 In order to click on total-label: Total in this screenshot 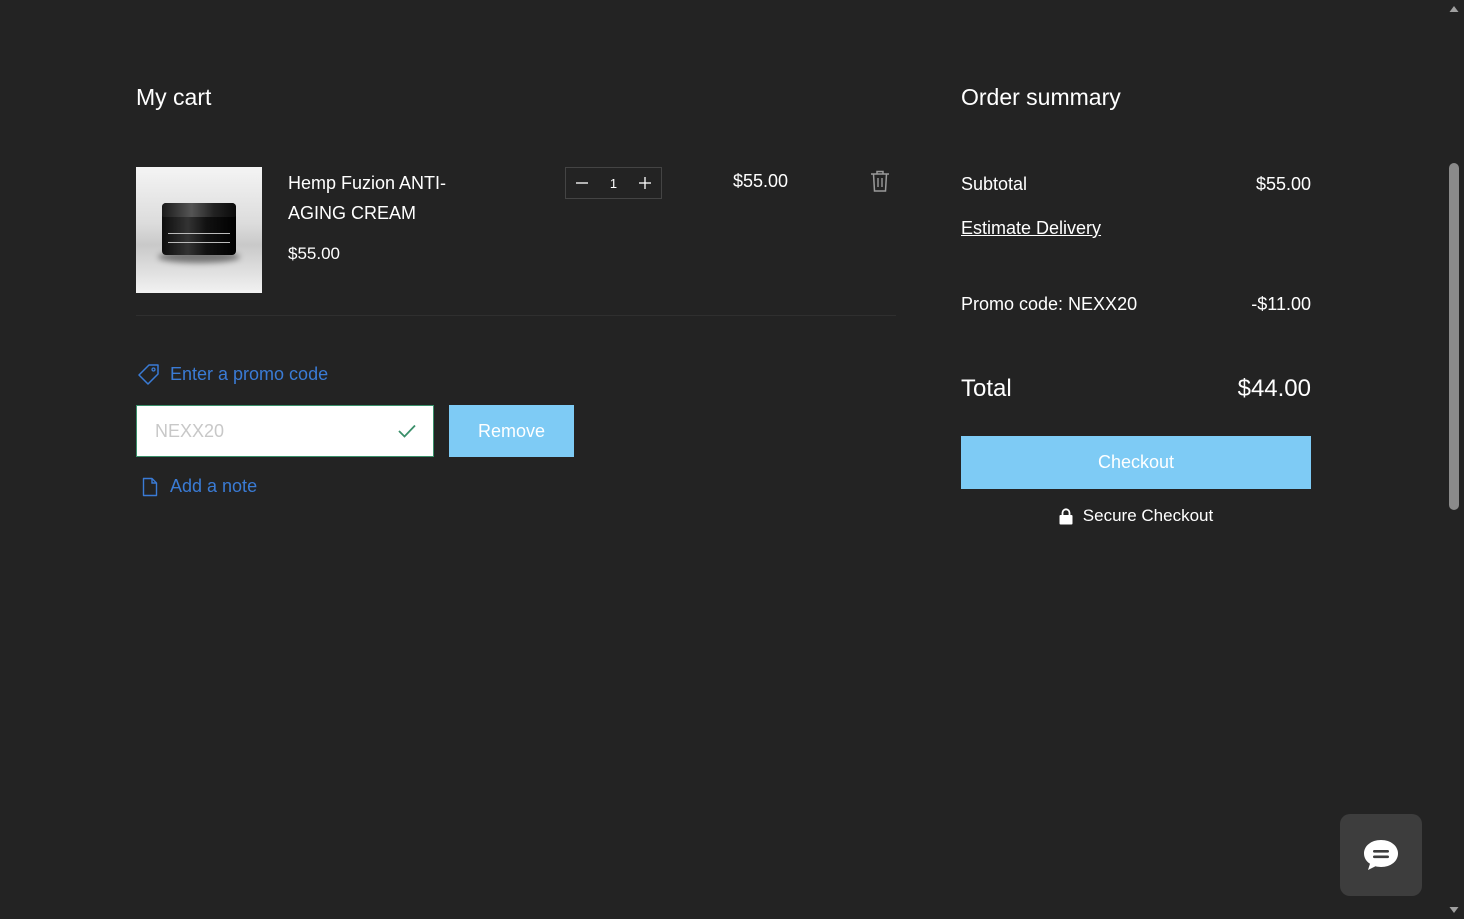, I will do `click(986, 388)`.